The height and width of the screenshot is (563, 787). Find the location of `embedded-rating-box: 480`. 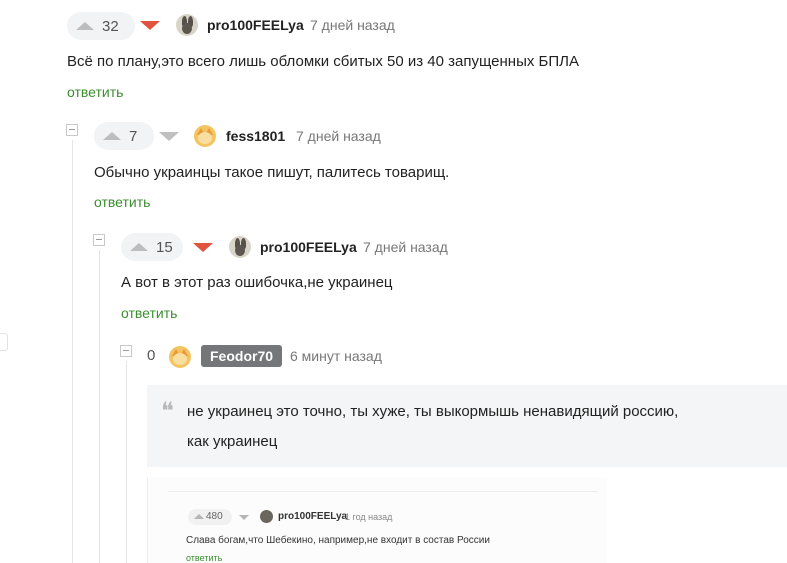

embedded-rating-box: 480 is located at coordinates (210, 517).